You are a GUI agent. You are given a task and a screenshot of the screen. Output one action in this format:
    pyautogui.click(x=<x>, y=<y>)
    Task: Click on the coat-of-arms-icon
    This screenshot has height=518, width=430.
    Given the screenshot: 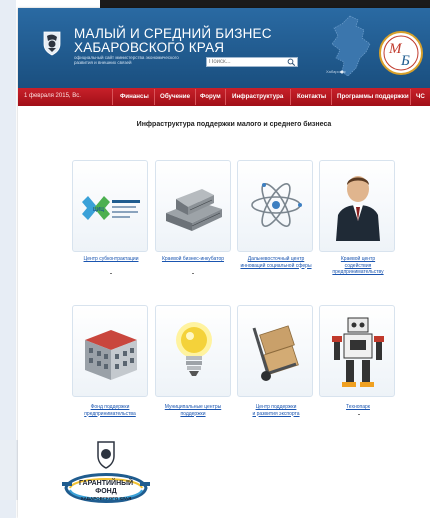 What is the action you would take?
    pyautogui.click(x=52, y=43)
    